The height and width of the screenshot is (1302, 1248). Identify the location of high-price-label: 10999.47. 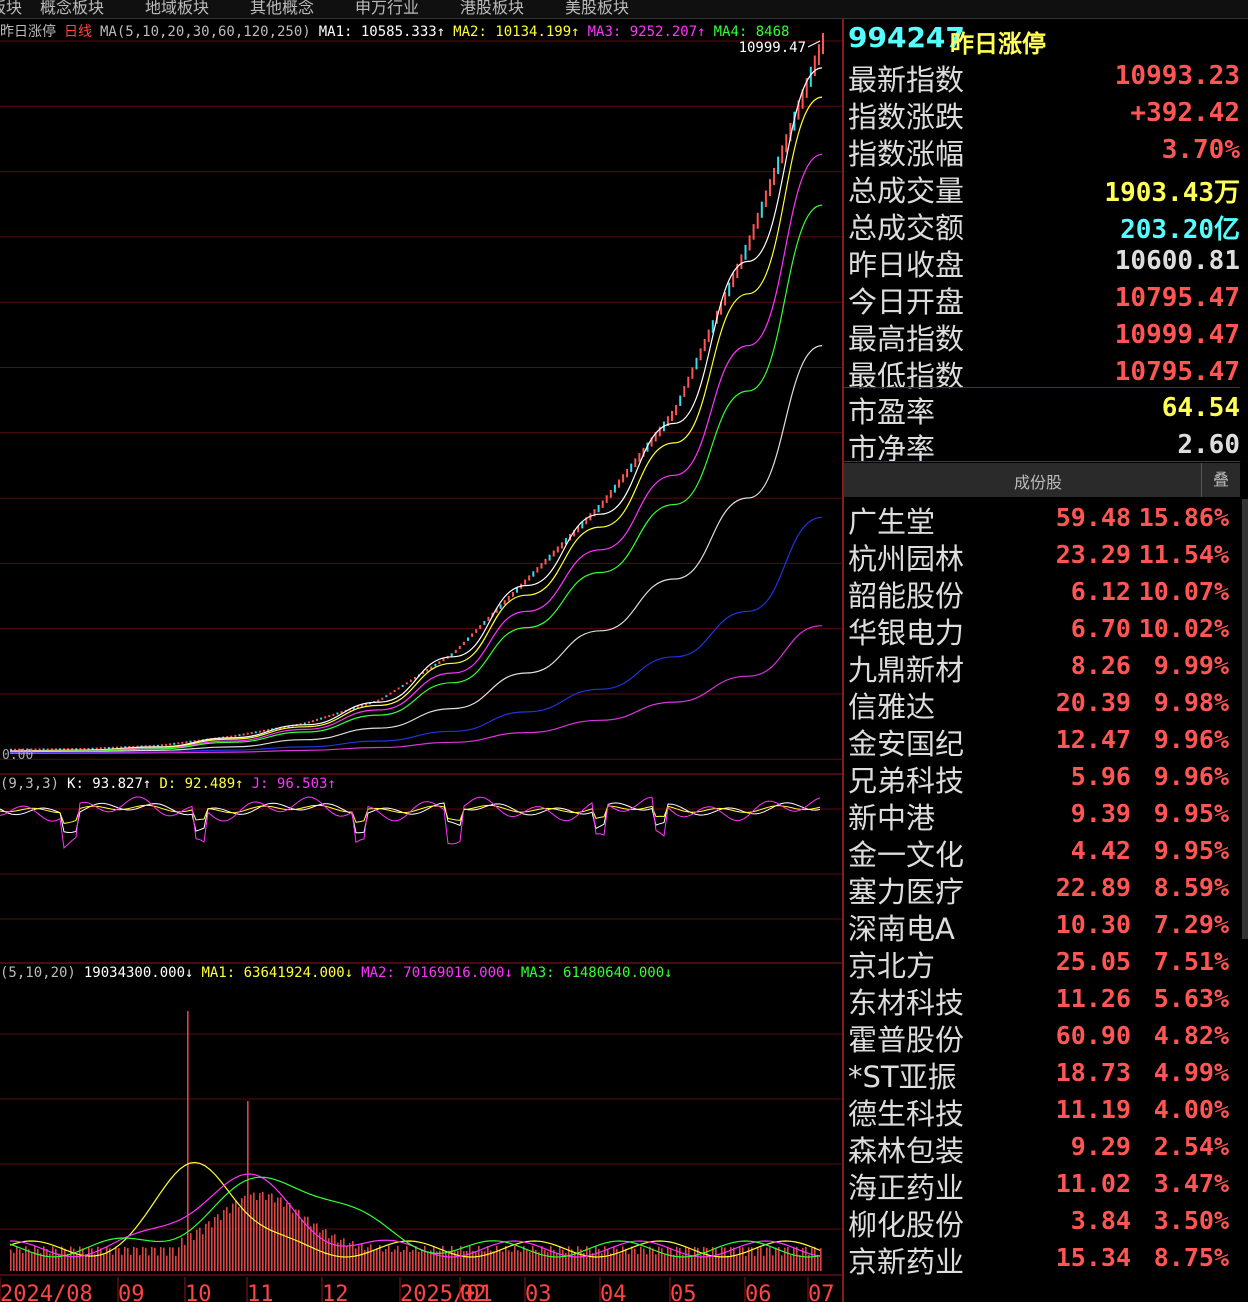
(772, 48).